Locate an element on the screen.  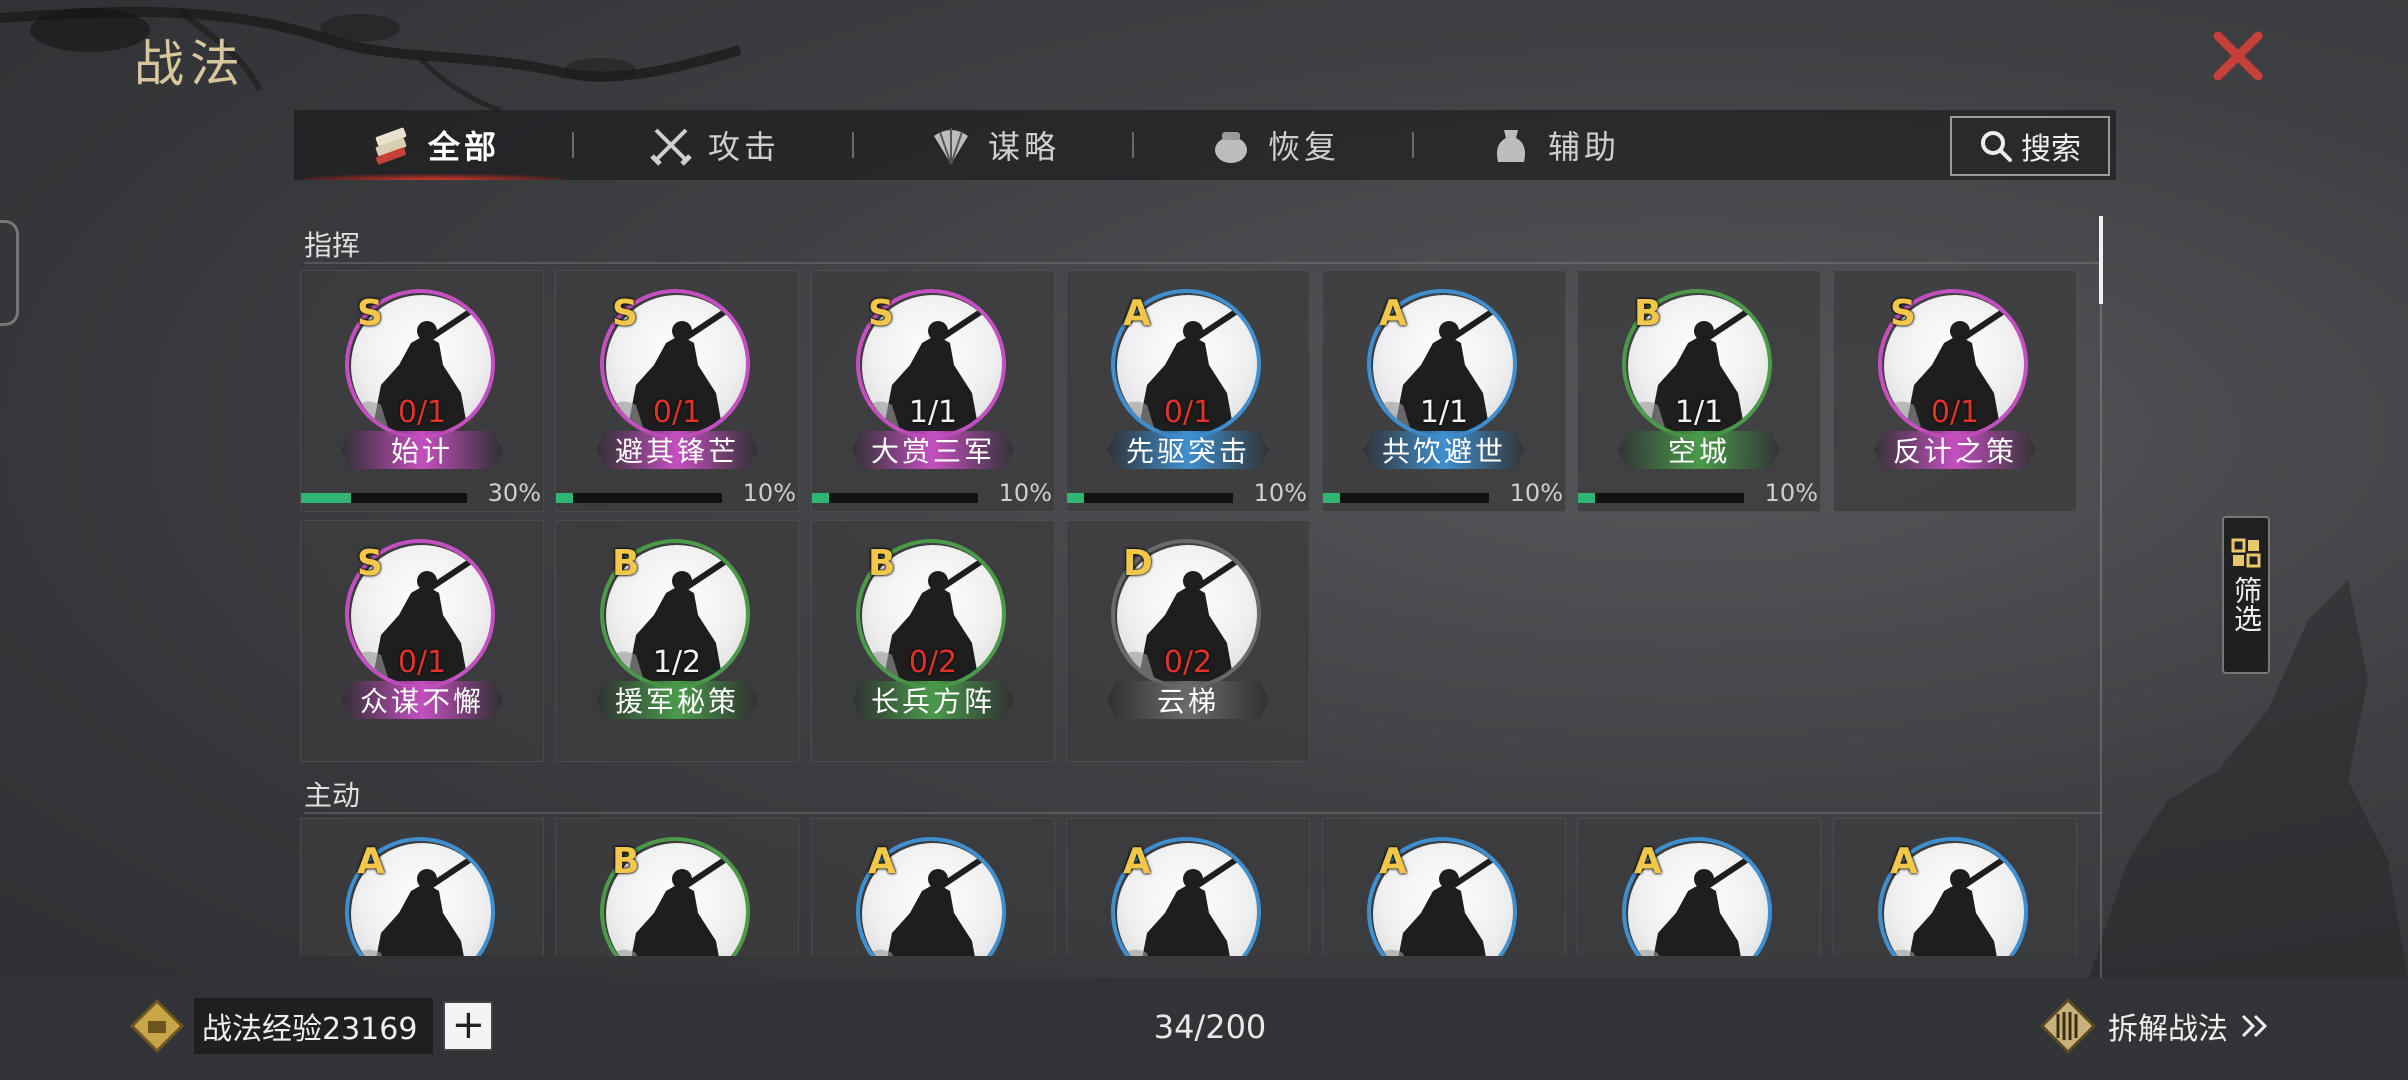
section-label-command: 指挥 is located at coordinates (332, 245).